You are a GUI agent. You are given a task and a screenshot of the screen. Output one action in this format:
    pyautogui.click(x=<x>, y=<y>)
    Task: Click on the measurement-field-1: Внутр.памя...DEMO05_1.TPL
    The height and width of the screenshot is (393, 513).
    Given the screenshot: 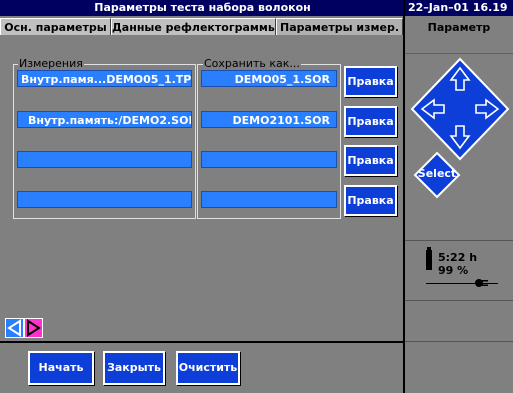 What is the action you would take?
    pyautogui.click(x=104, y=78)
    